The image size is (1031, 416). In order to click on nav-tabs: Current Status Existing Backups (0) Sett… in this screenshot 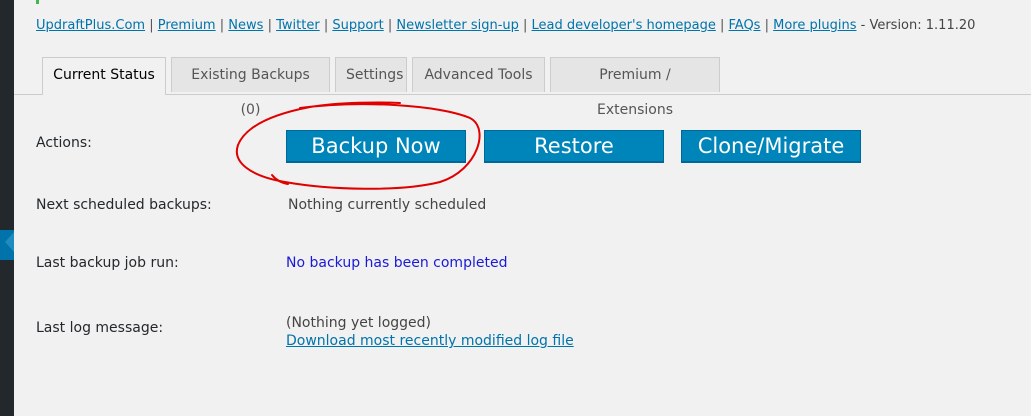, I will do `click(522, 87)`.